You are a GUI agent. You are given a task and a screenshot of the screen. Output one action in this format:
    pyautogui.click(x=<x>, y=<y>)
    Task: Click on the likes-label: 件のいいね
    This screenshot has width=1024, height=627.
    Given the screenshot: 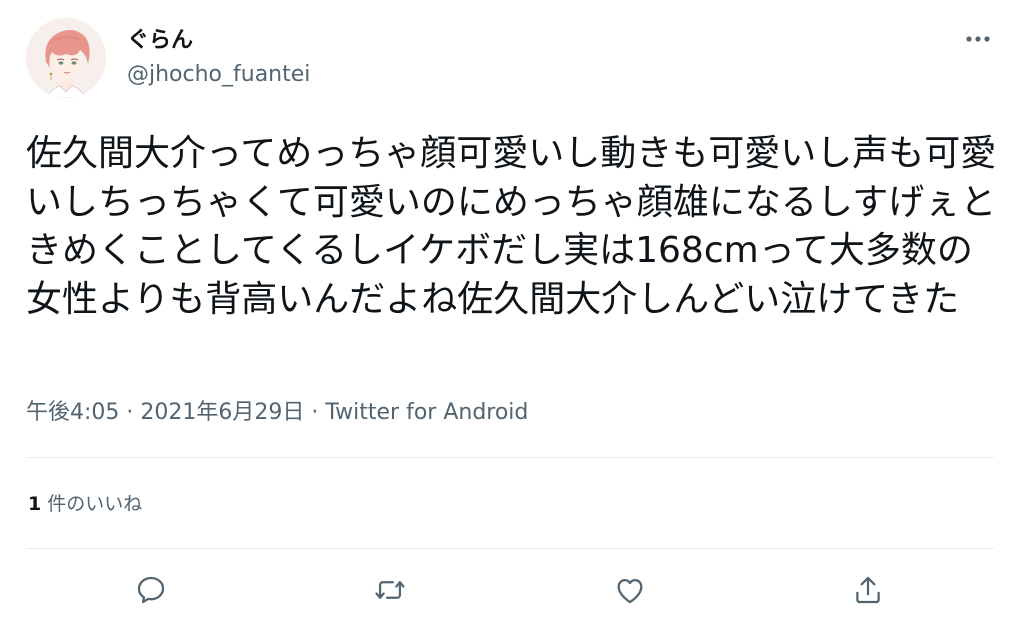 What is the action you would take?
    pyautogui.click(x=95, y=504)
    